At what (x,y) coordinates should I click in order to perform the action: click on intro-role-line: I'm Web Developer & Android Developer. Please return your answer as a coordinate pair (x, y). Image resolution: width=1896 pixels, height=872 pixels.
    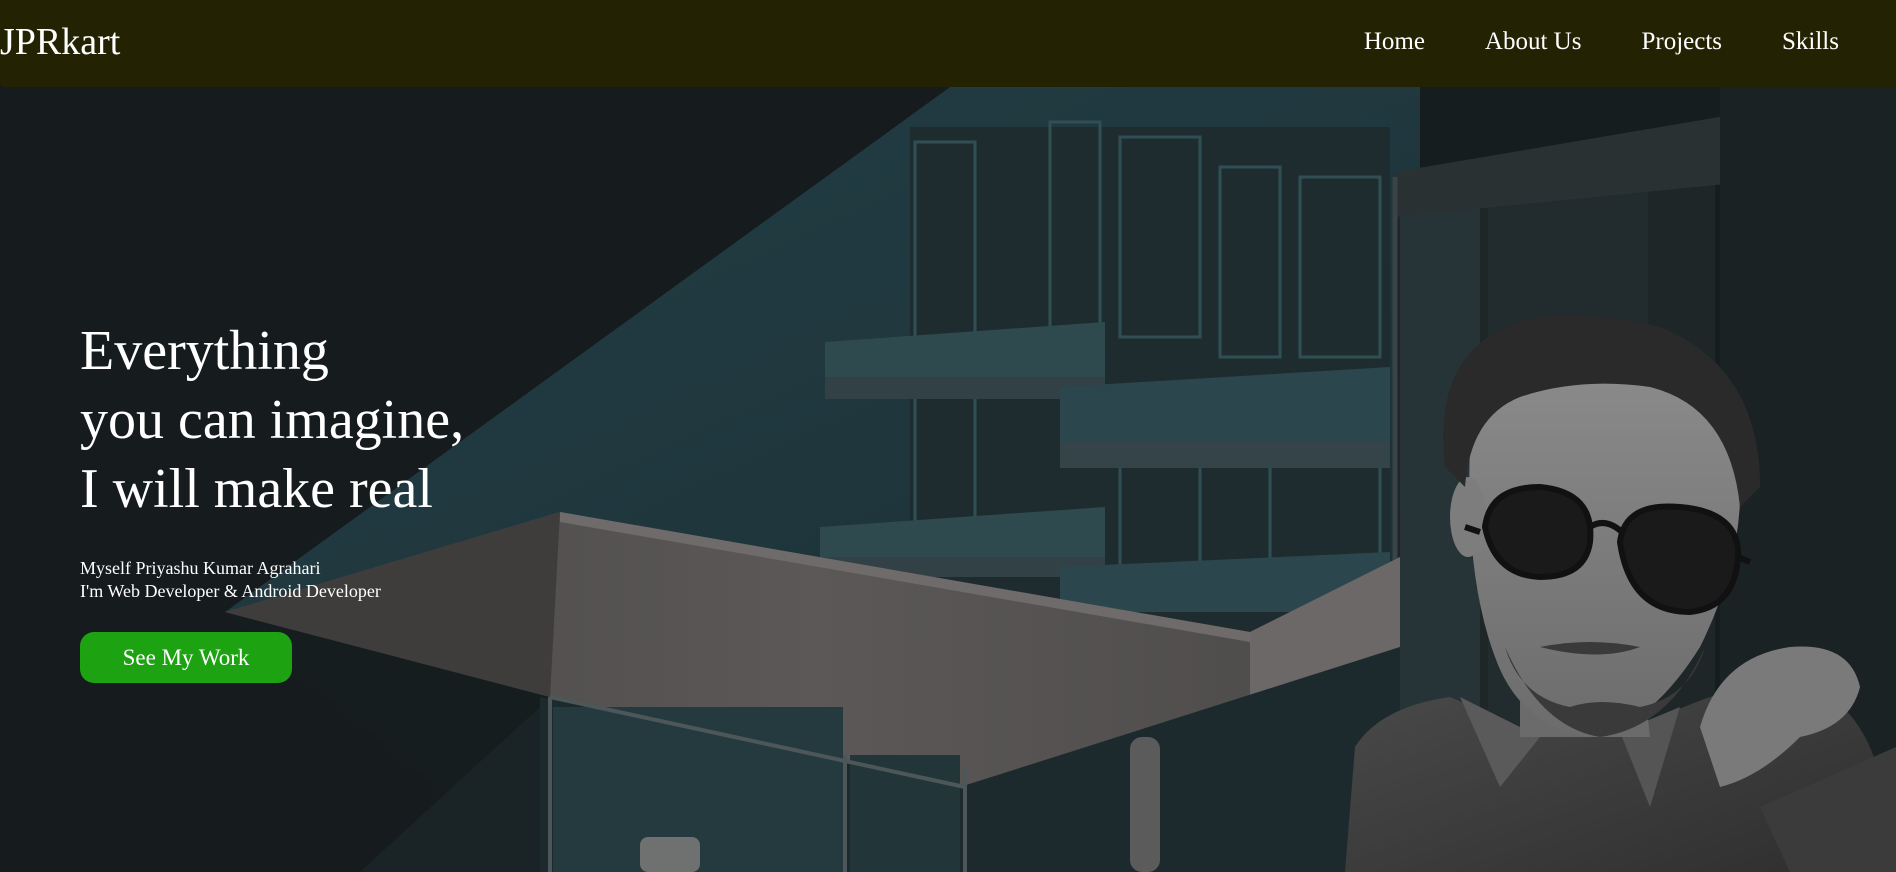
    Looking at the image, I should click on (230, 591).